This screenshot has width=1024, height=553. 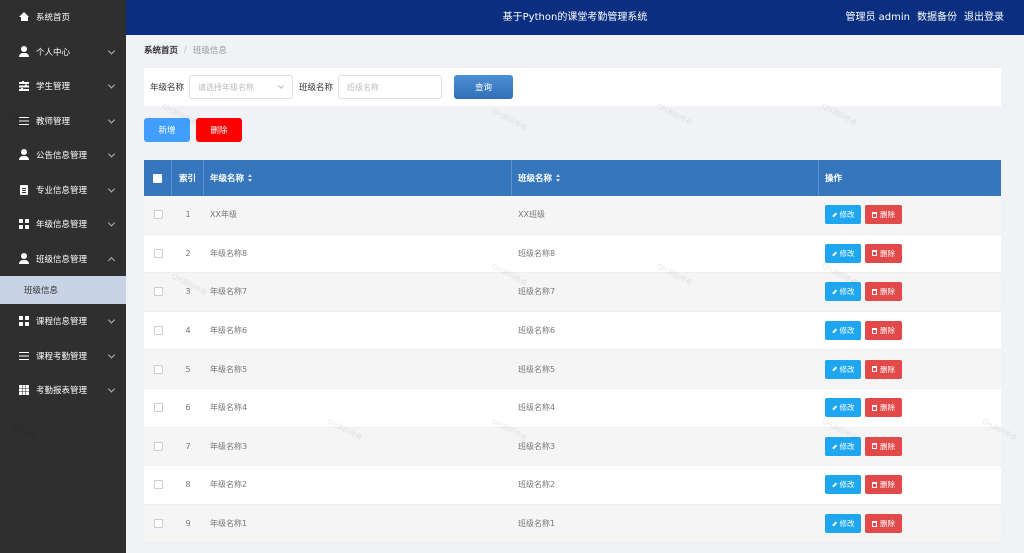 I want to click on grade-select: 请选择年级名称, so click(x=241, y=87).